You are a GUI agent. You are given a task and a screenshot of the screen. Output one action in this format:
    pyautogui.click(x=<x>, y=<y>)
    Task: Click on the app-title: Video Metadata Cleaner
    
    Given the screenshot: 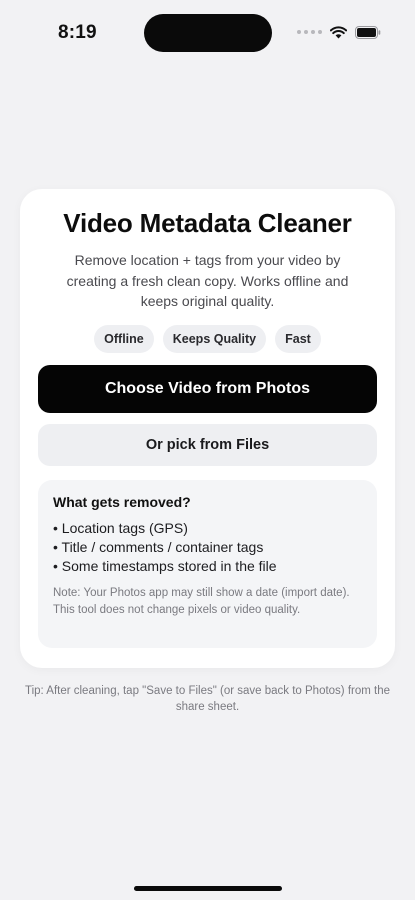 What is the action you would take?
    pyautogui.click(x=207, y=223)
    